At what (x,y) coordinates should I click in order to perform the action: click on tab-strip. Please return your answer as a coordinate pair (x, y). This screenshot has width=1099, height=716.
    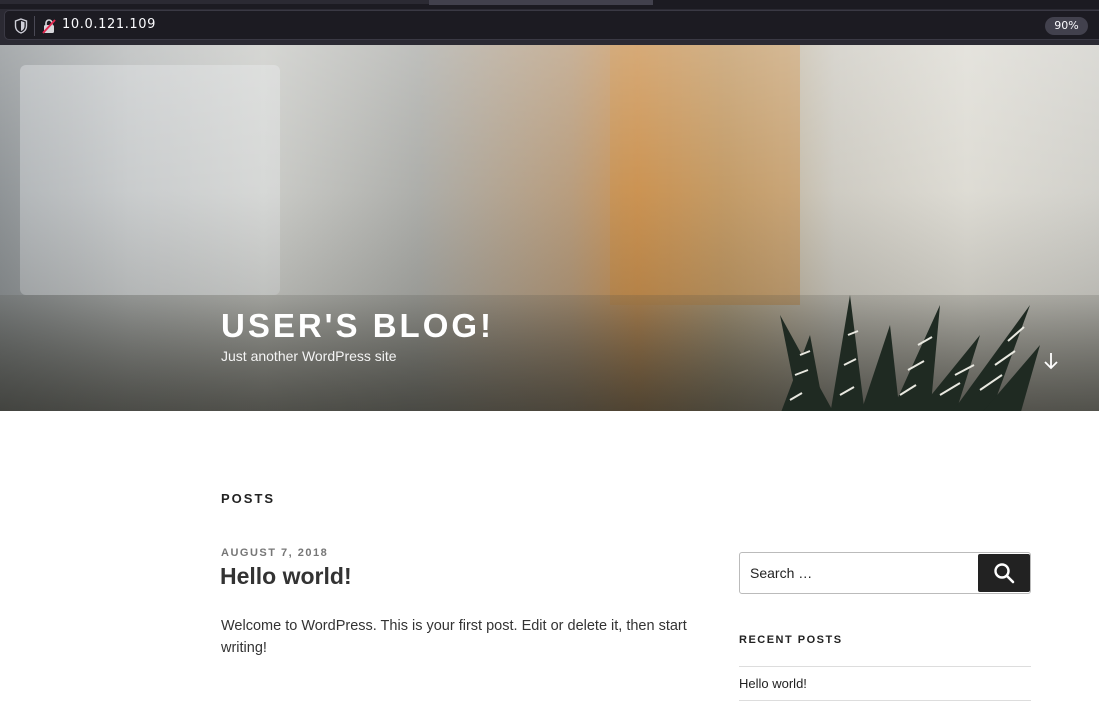
    Looking at the image, I should click on (549, 4).